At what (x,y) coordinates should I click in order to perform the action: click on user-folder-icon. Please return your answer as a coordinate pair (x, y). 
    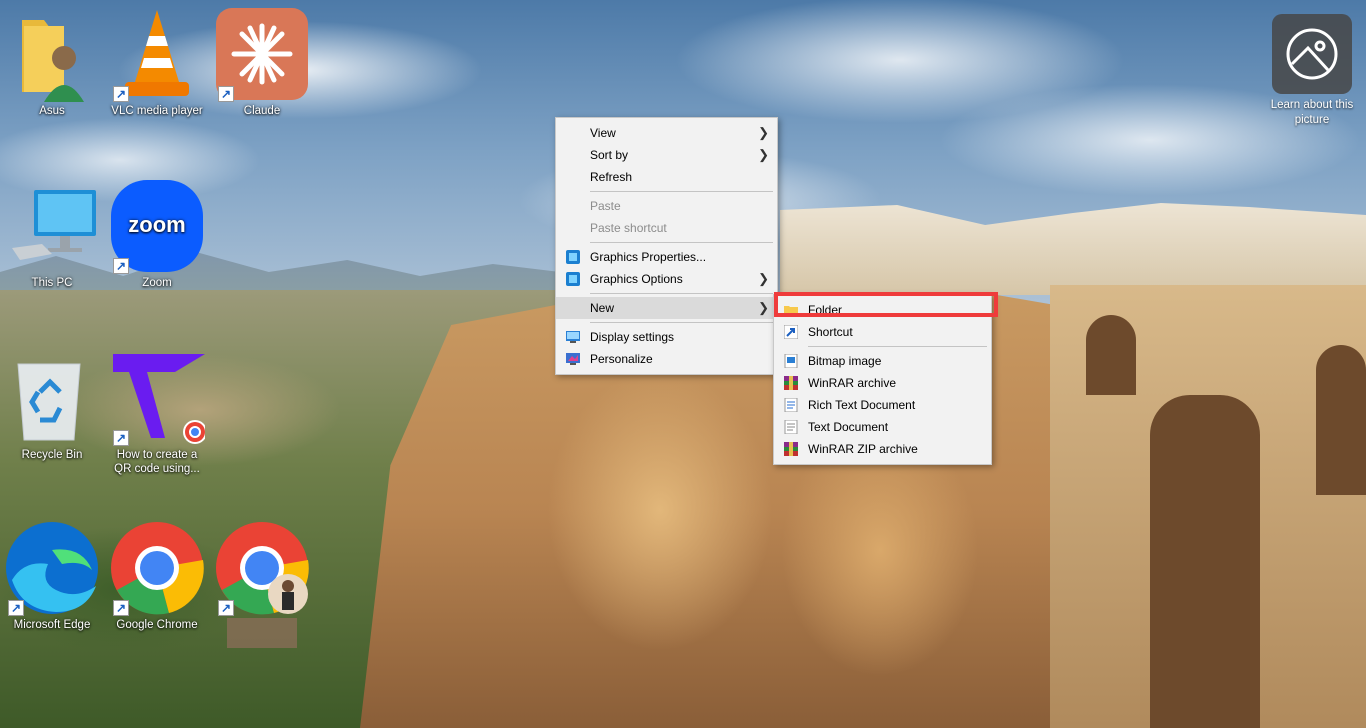
    Looking at the image, I should click on (53, 61).